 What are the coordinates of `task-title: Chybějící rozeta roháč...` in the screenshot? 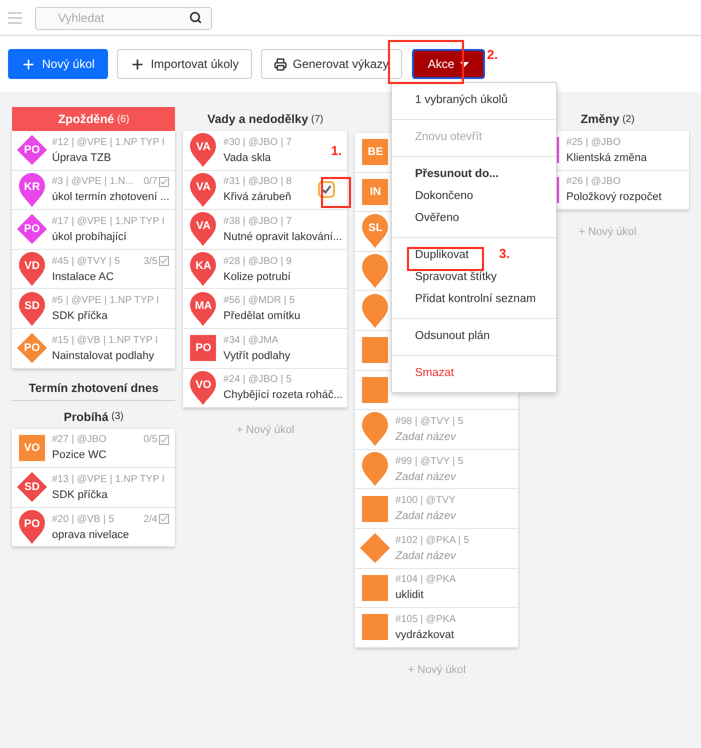 It's located at (283, 396).